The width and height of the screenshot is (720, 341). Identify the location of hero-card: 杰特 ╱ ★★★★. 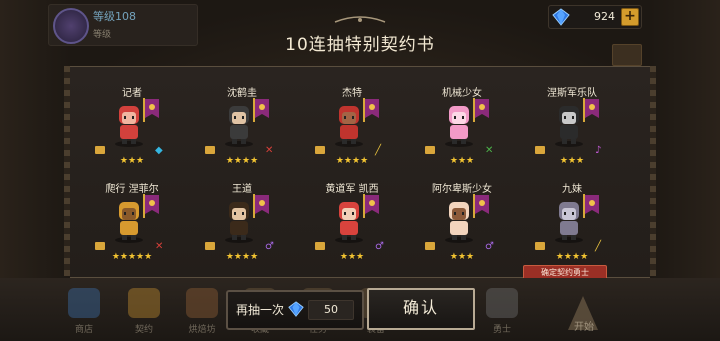
(351, 134).